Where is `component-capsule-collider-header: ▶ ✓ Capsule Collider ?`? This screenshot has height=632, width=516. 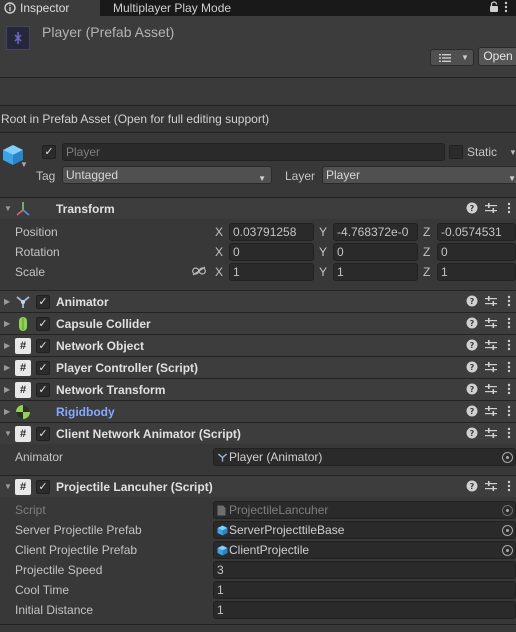 component-capsule-collider-header: ▶ ✓ Capsule Collider ? is located at coordinates (258, 323).